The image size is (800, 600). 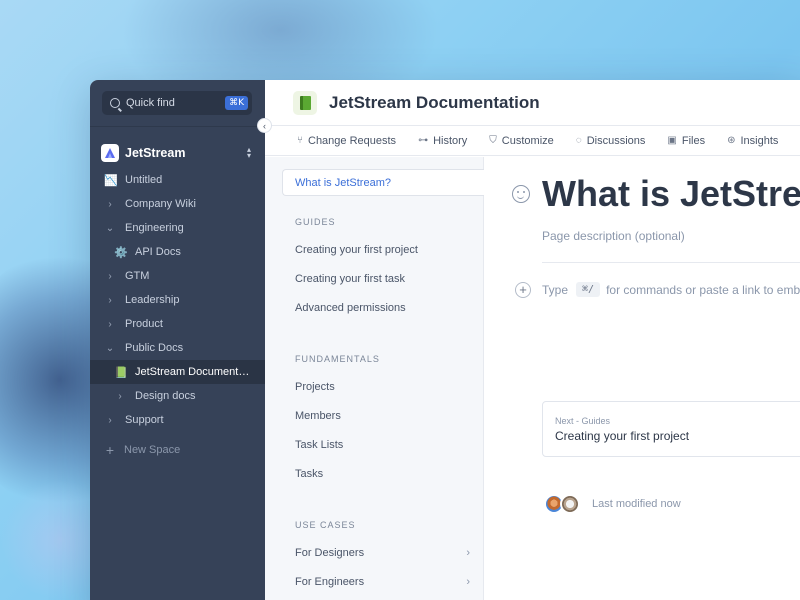 What do you see at coordinates (110, 153) in the screenshot?
I see `jetstream-logo-icon` at bounding box center [110, 153].